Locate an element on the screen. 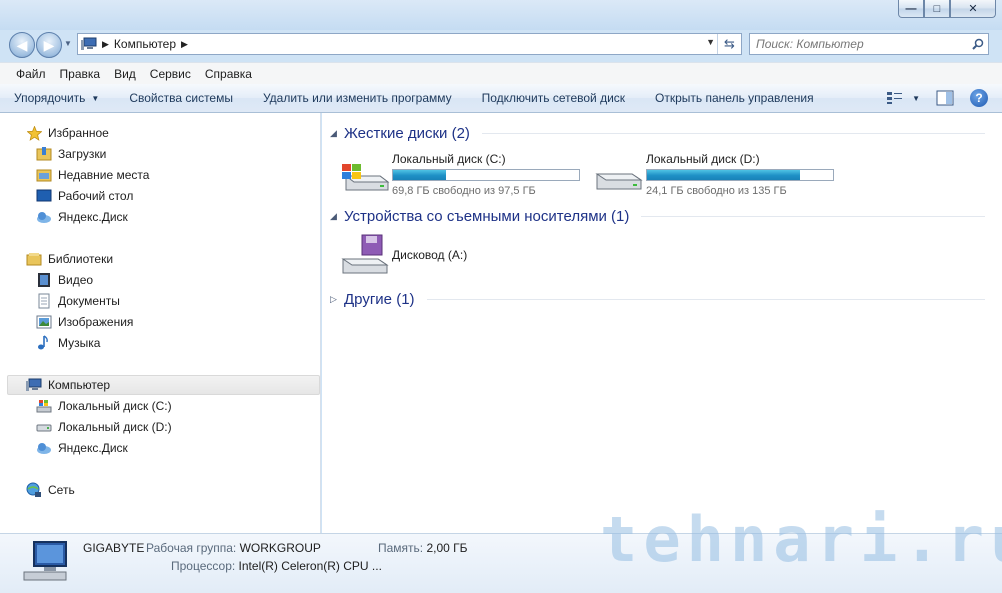 The height and width of the screenshot is (593, 1002). downloads-folder-icon is located at coordinates (44, 154).